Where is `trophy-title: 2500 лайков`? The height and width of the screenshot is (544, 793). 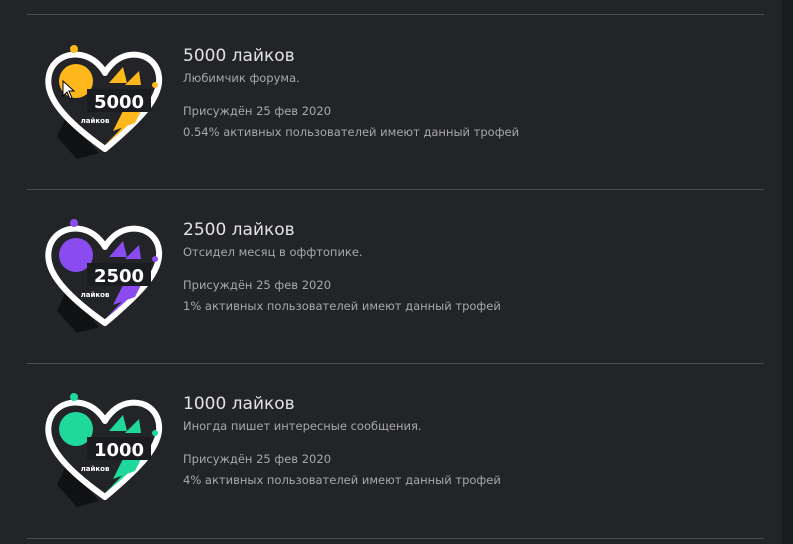 trophy-title: 2500 лайков is located at coordinates (239, 230).